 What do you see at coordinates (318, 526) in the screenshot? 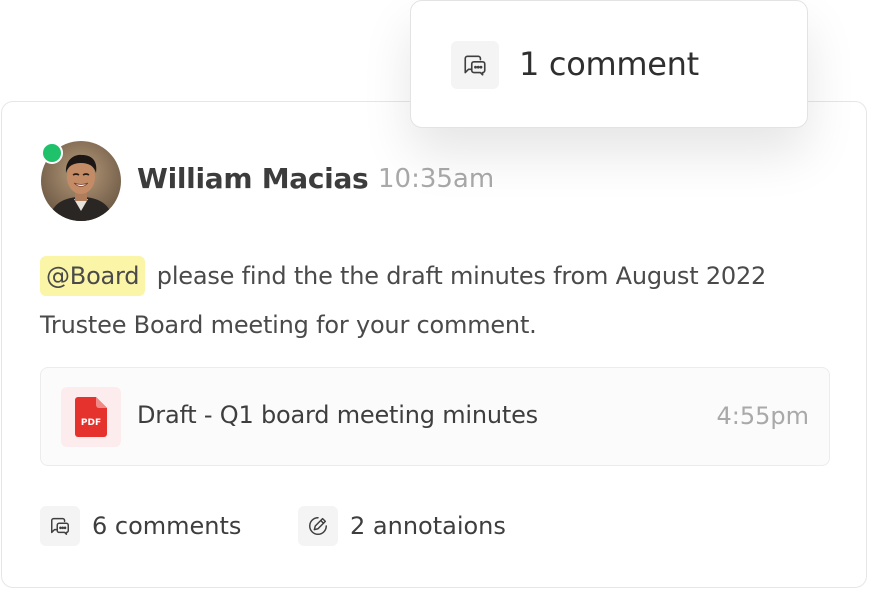
I see `annotation-icon` at bounding box center [318, 526].